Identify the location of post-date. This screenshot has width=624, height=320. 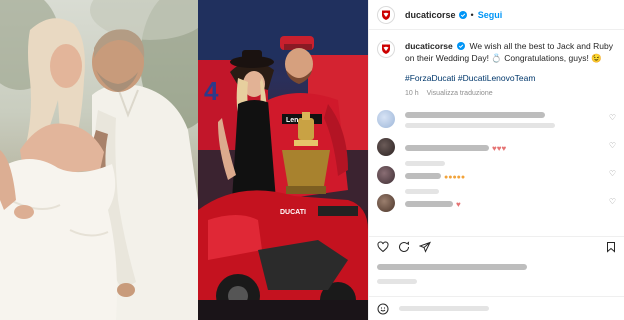
(397, 279).